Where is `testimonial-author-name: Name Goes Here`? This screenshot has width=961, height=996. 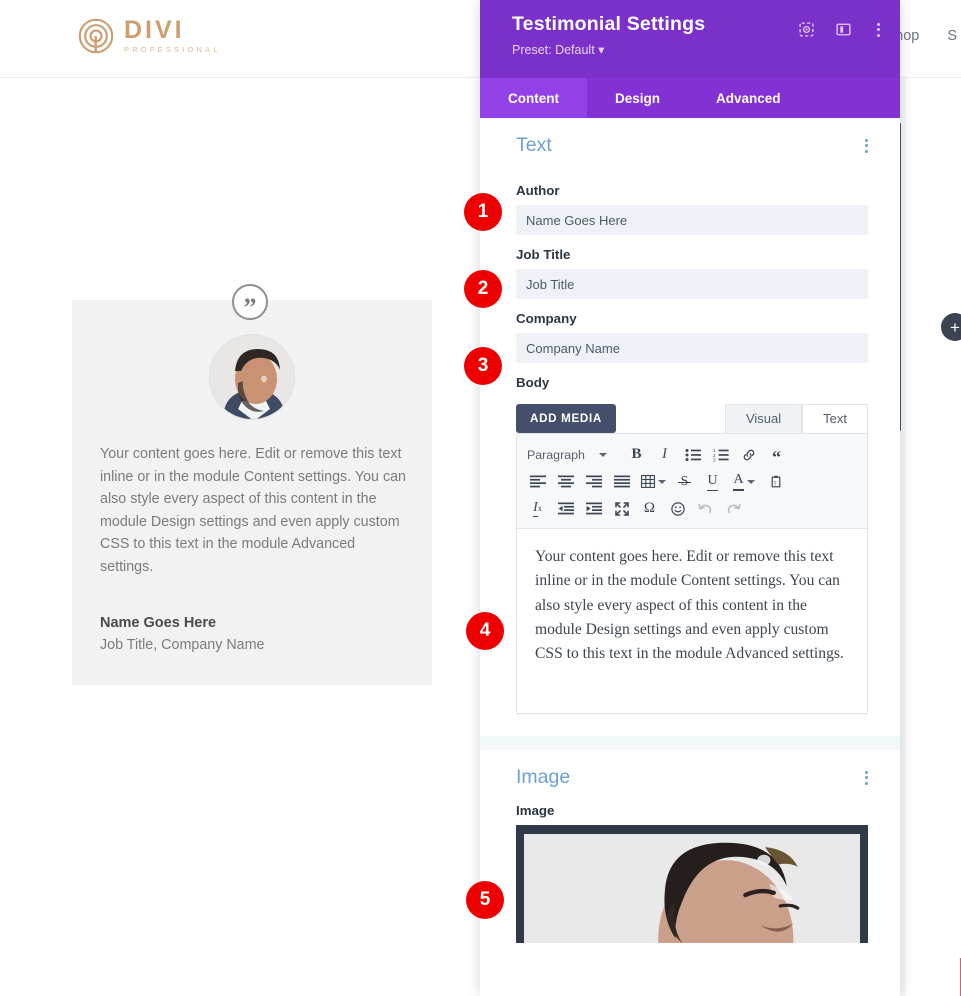 testimonial-author-name: Name Goes Here is located at coordinates (158, 623).